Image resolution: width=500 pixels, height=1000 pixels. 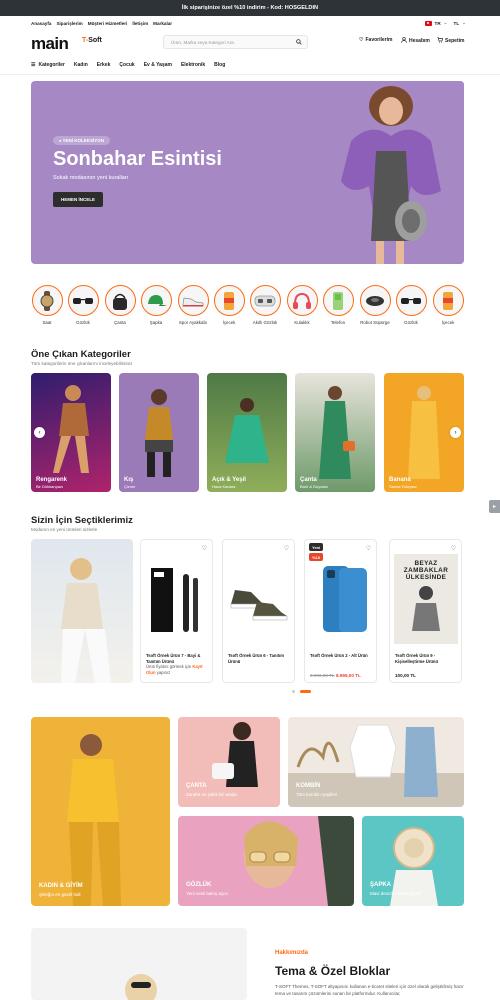 I want to click on grid-card-women: KADIN & GİYİM Şıklığın en güzel hali, so click(x=100, y=811).